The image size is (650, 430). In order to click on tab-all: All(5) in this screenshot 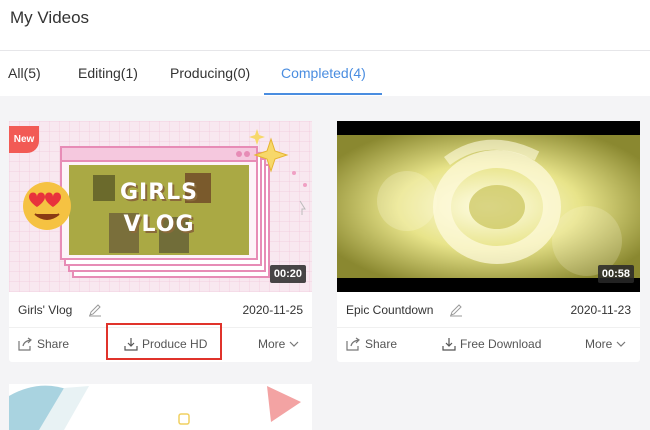, I will do `click(24, 73)`.